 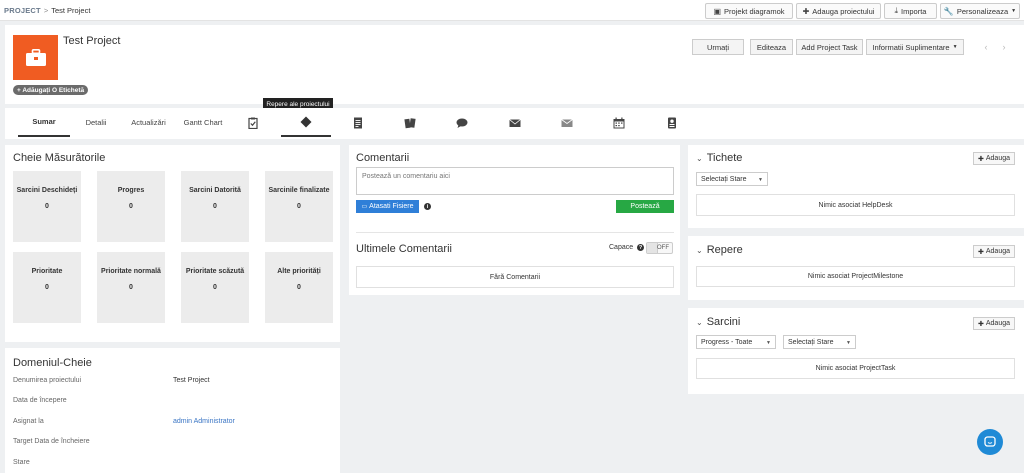 I want to click on add-ticket-button: ✚ Adauga, so click(x=994, y=158).